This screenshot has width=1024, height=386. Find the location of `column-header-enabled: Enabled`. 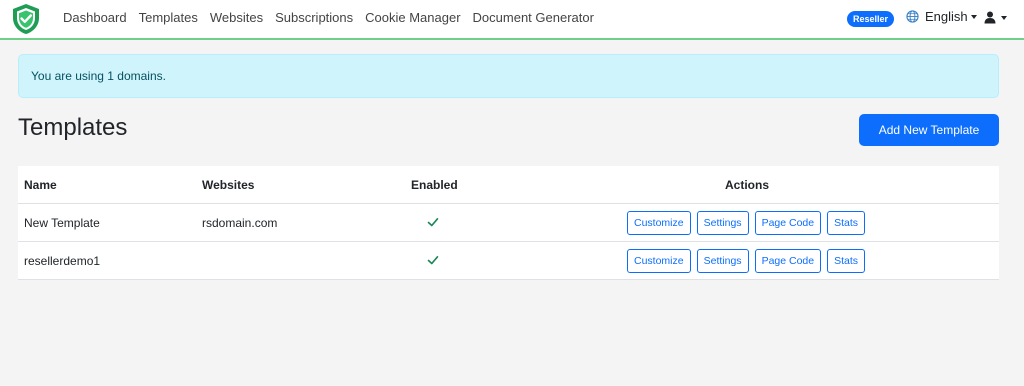

column-header-enabled: Enabled is located at coordinates (434, 185).